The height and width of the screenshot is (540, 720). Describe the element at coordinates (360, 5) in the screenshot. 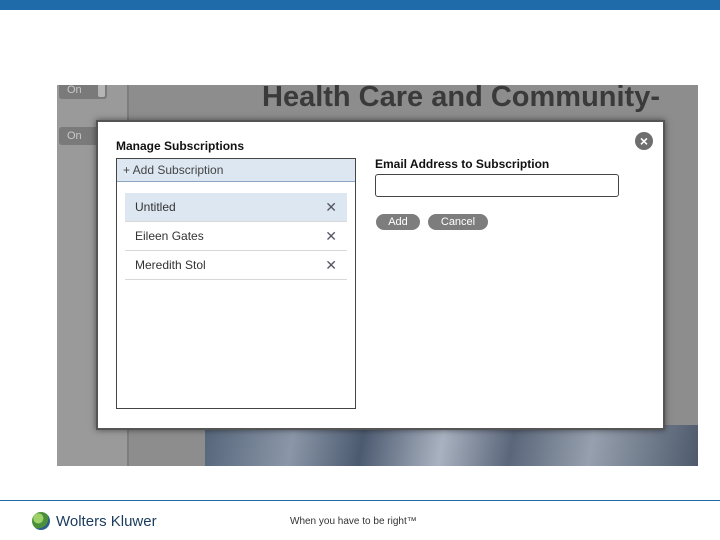

I see `top-accent-bar` at that location.